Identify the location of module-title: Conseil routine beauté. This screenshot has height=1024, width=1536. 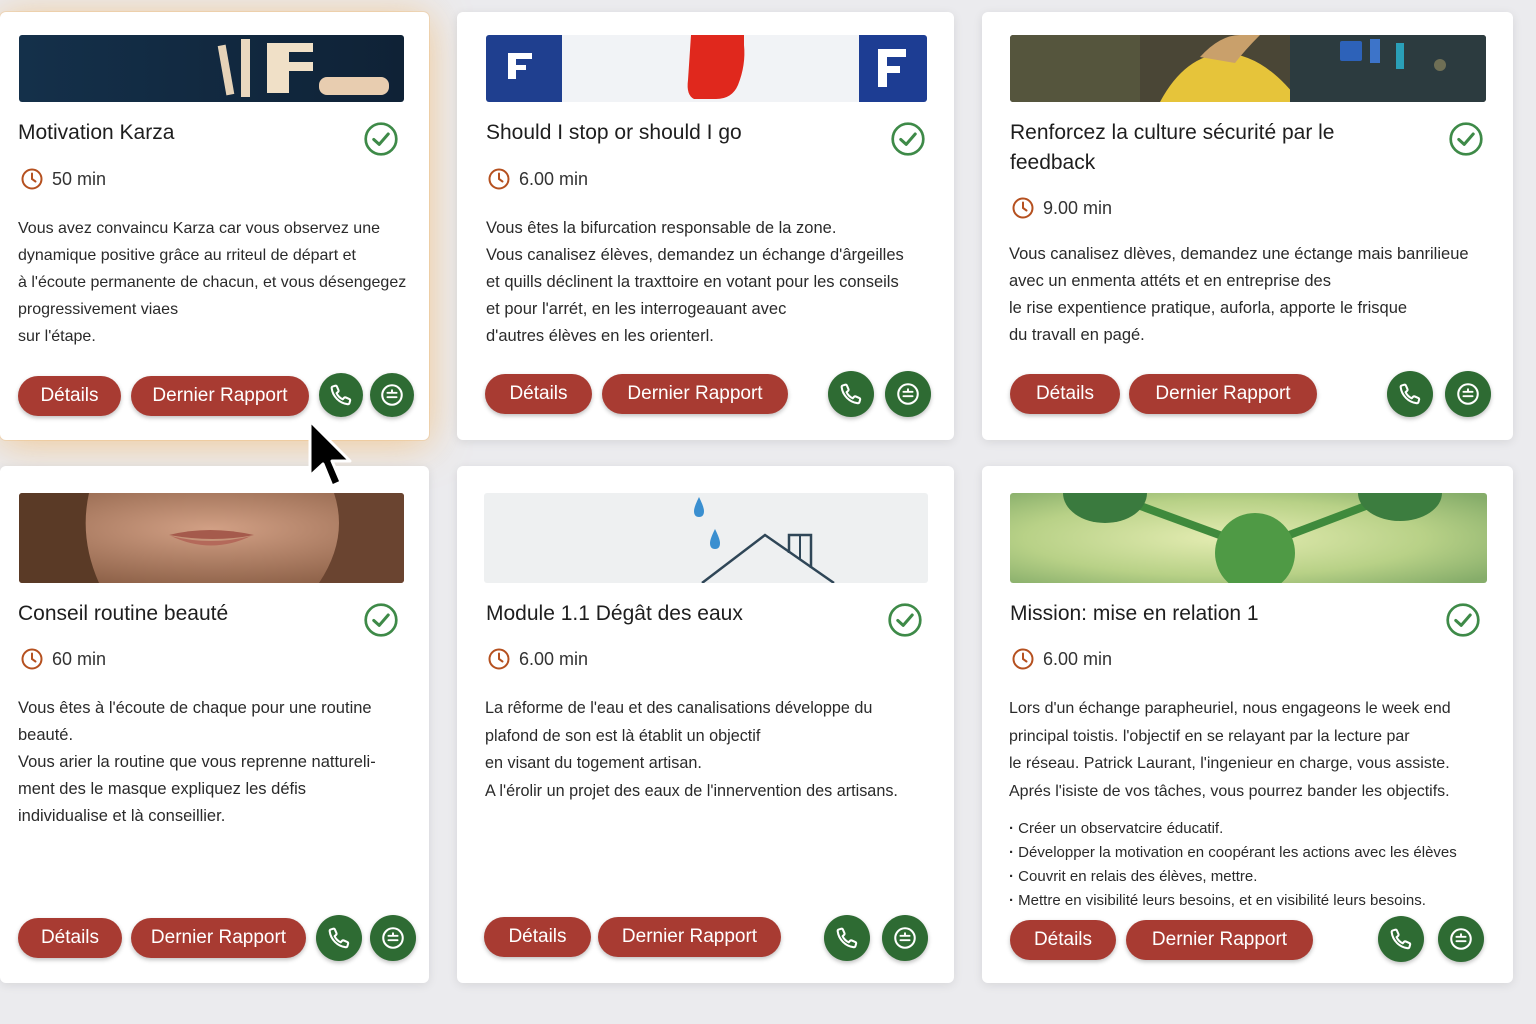
(123, 613).